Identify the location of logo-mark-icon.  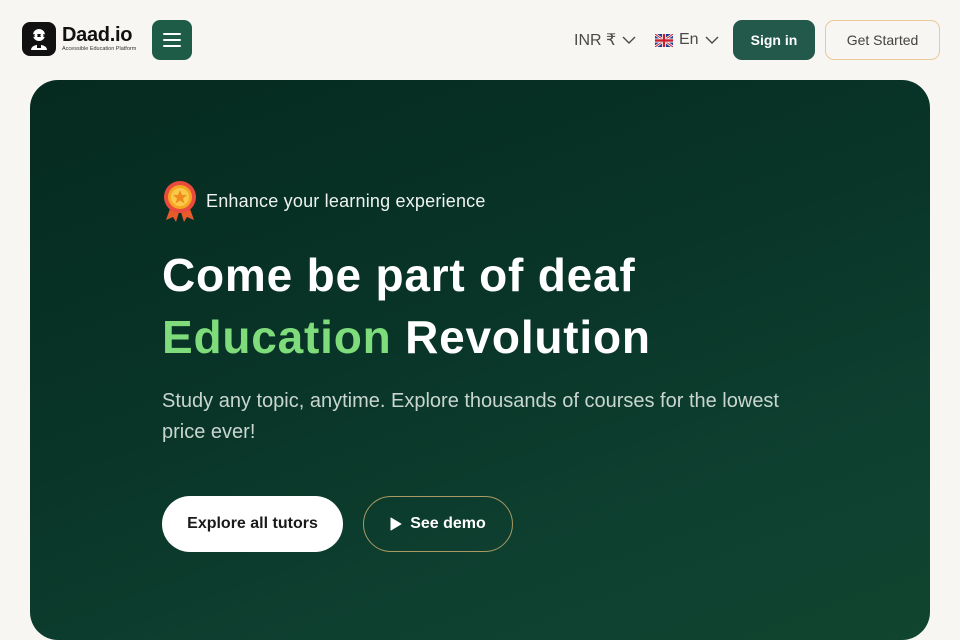
(39, 39).